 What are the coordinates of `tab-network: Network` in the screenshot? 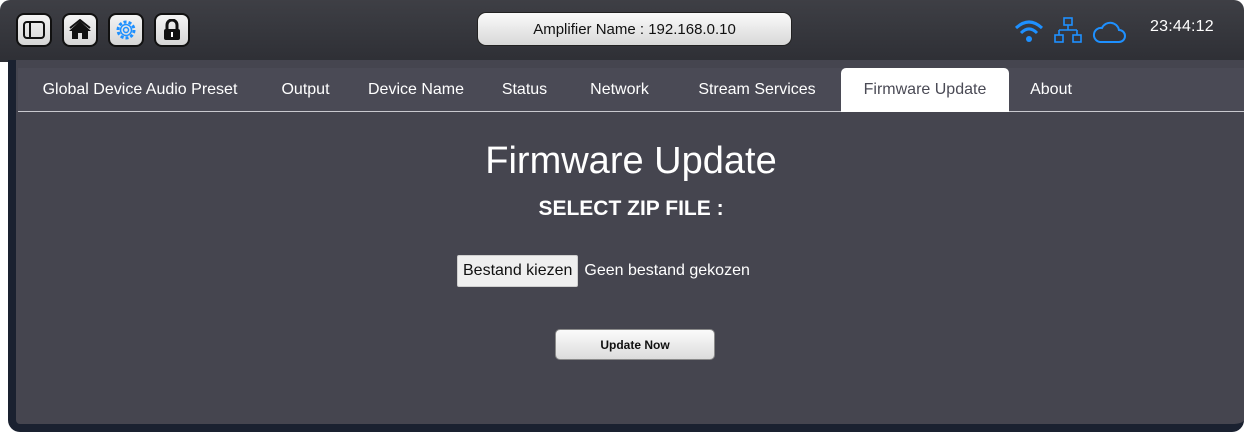 It's located at (619, 90).